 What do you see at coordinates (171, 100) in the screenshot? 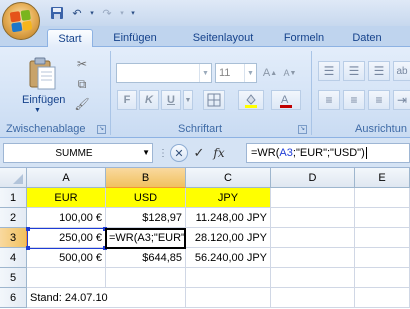
I see `underline-button: U` at bounding box center [171, 100].